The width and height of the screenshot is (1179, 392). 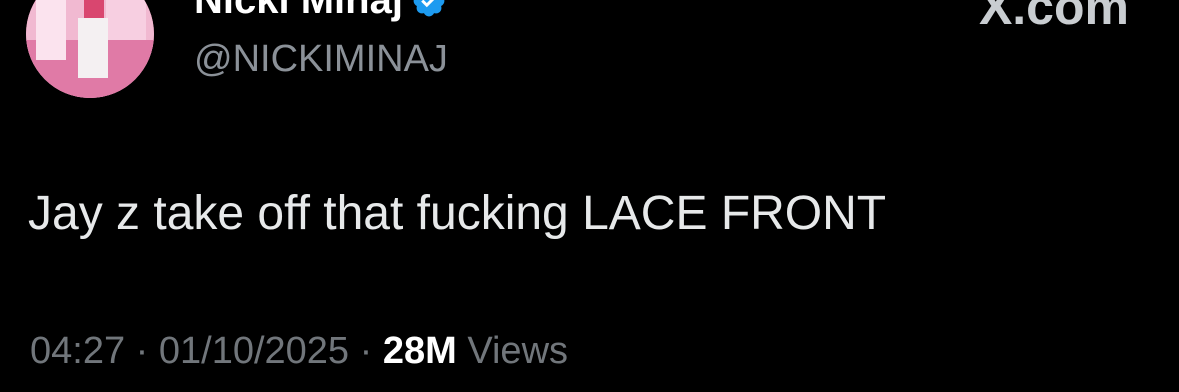 I want to click on tweet-meta: 04:27 · 01/10/2025 · 28M Views, so click(x=299, y=351).